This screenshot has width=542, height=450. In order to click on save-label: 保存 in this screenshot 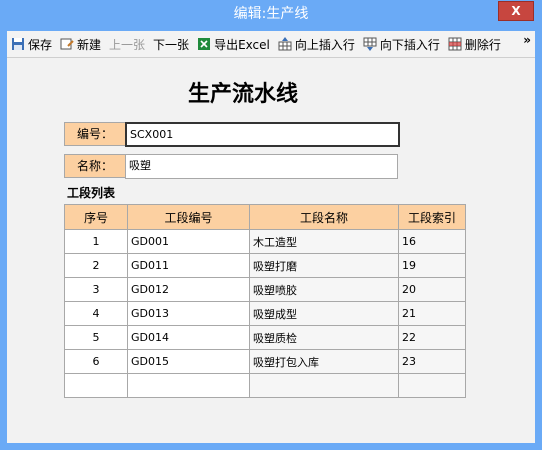, I will do `click(40, 44)`.